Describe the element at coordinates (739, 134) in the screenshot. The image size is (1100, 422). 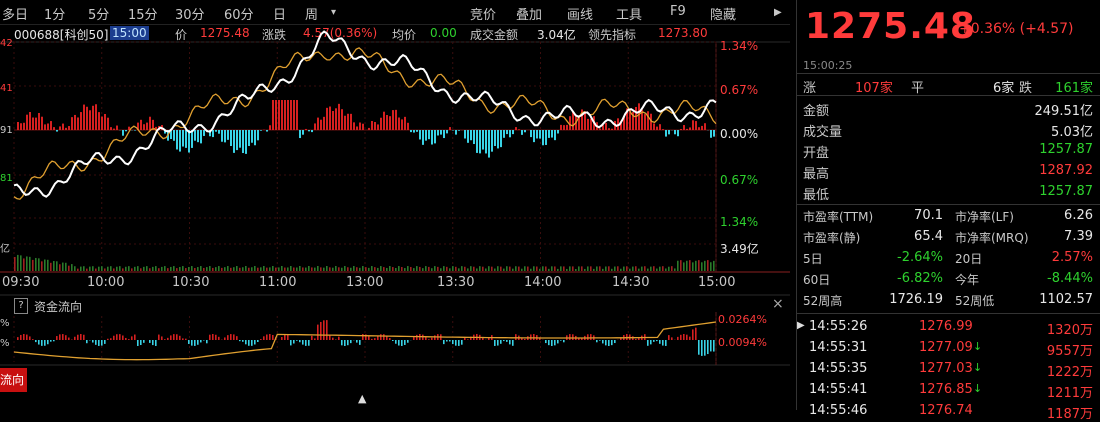
I see `right-axis-zero: 0.00%` at that location.